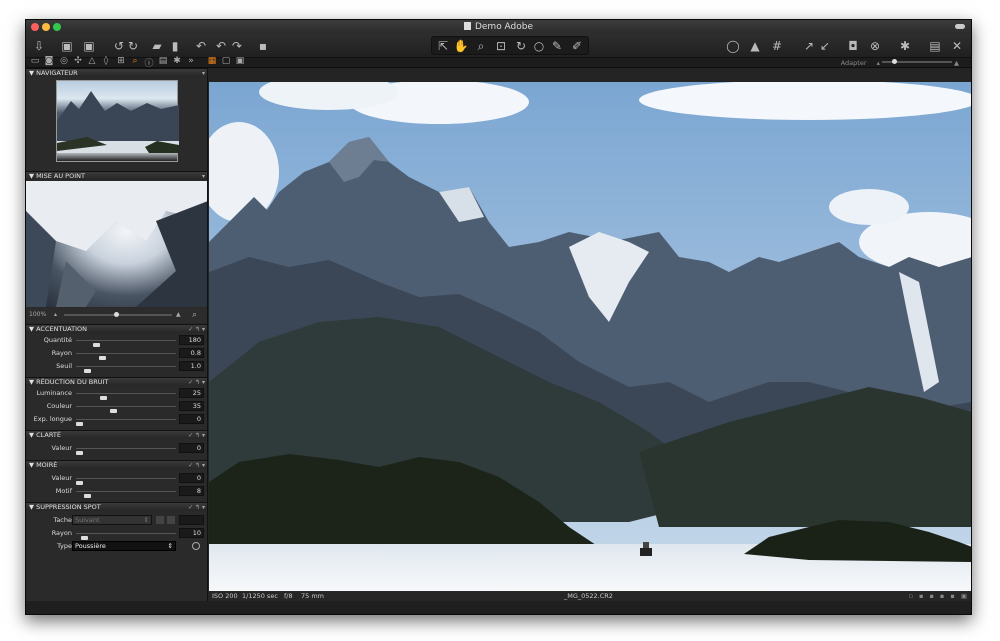  I want to click on section-suppression-spot: ▼ SUPPRESSION SPOT ✓ ↰ ▾, so click(116, 507).